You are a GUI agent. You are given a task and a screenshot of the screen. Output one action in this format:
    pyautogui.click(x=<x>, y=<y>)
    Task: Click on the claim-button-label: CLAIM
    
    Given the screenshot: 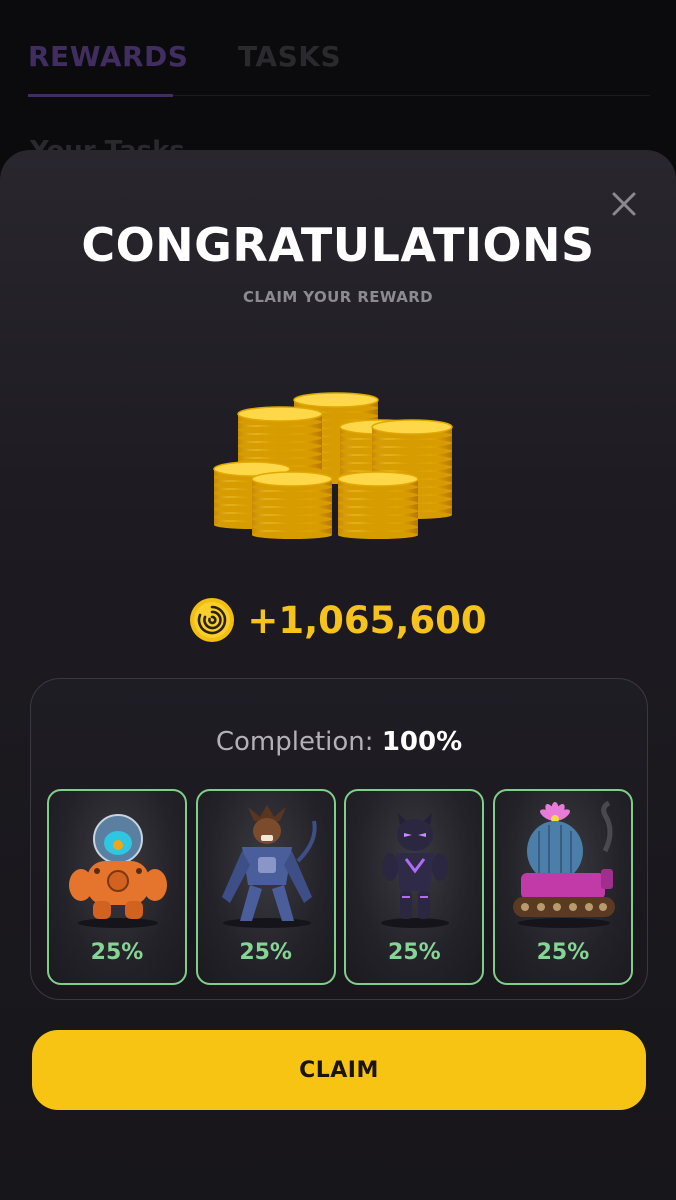 What is the action you would take?
    pyautogui.click(x=339, y=1070)
    